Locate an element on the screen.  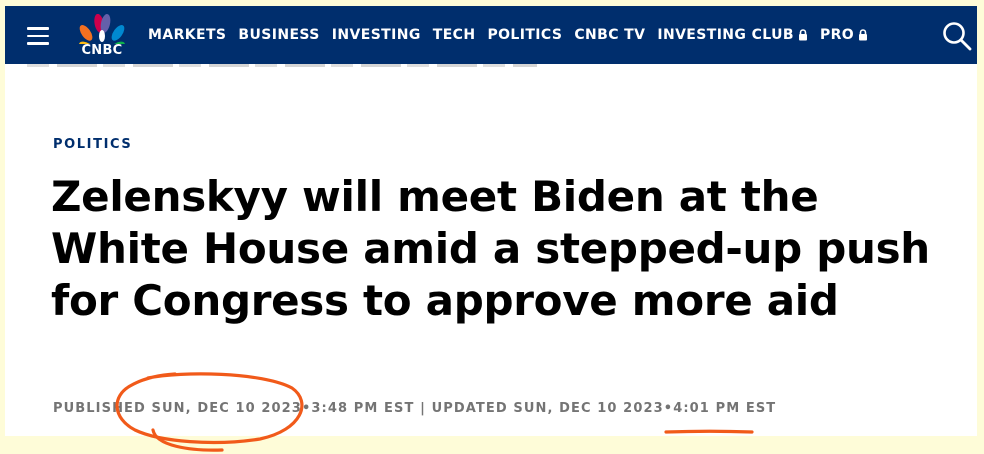
nav-link-cnbc-tv: CNBC TV is located at coordinates (609, 35).